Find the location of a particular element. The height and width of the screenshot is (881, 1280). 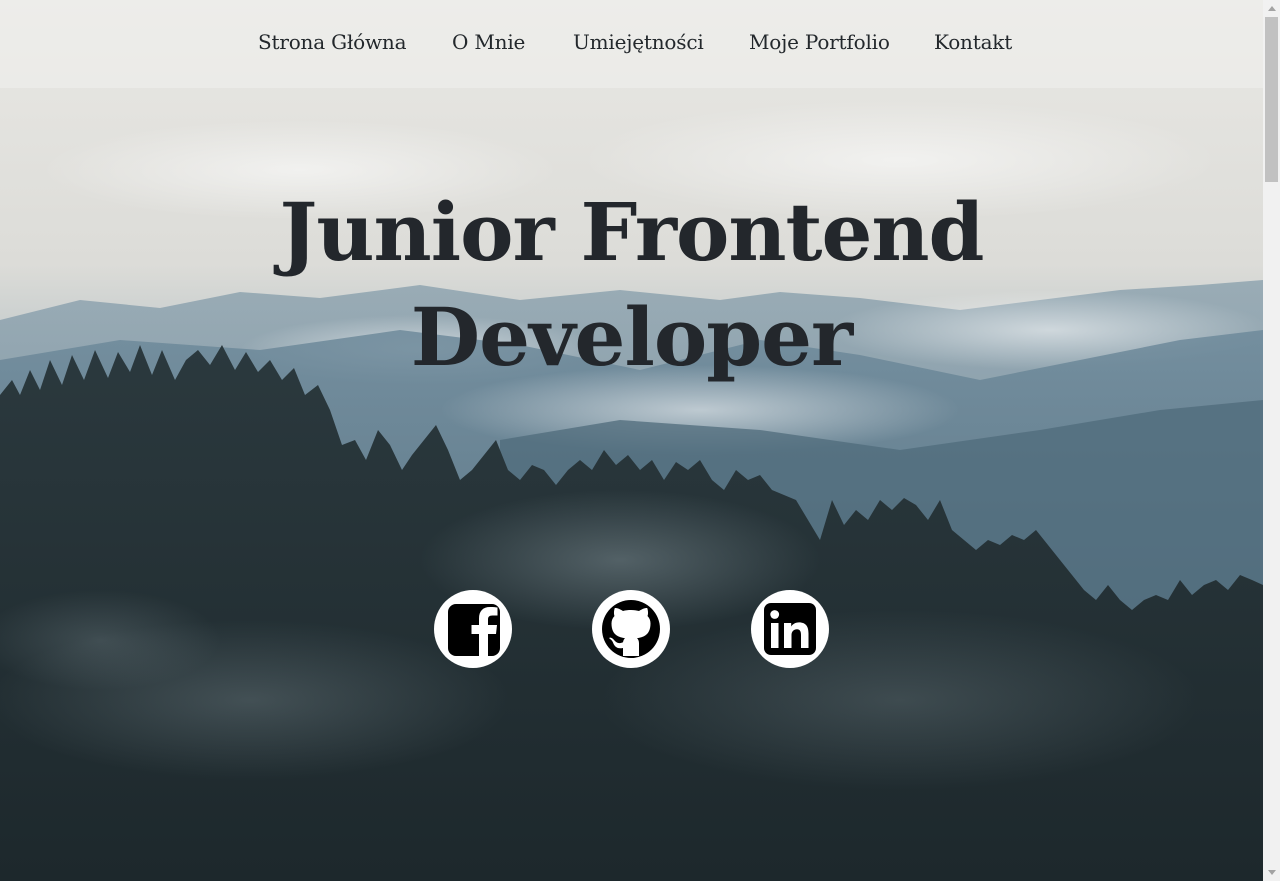

nav-link-about: O Mnie is located at coordinates (488, 45).